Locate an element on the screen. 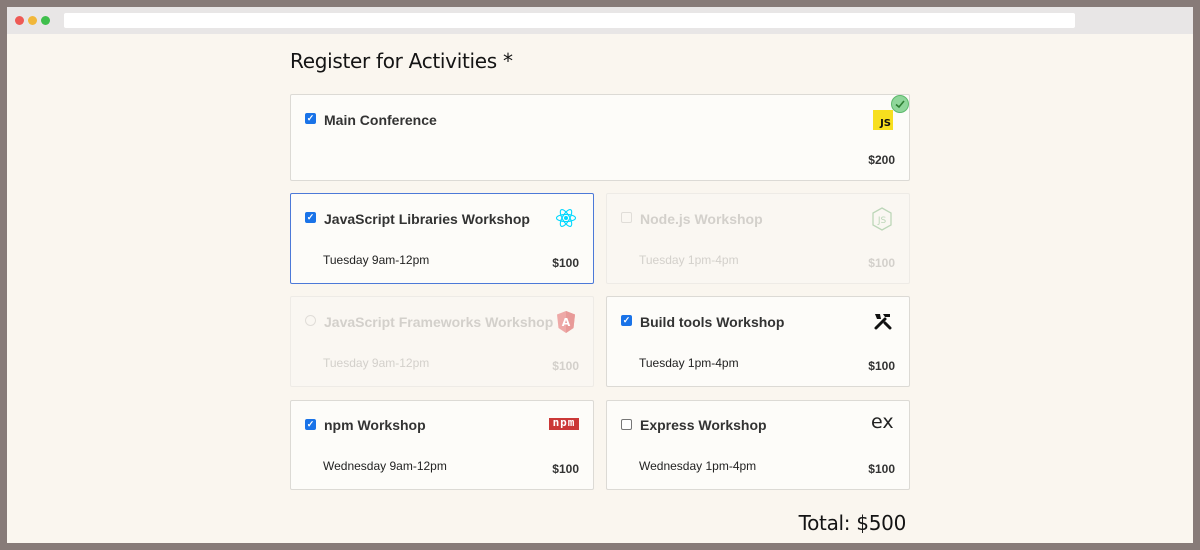  browser-toolbar is located at coordinates (600, 20).